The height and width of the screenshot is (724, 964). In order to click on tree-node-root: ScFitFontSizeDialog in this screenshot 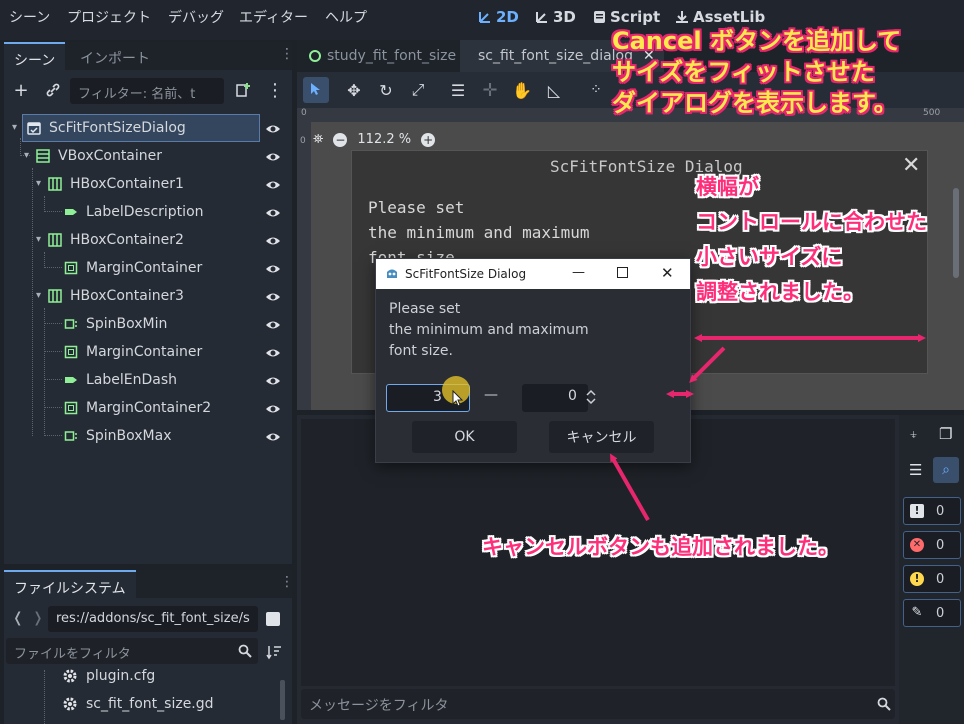, I will do `click(141, 128)`.